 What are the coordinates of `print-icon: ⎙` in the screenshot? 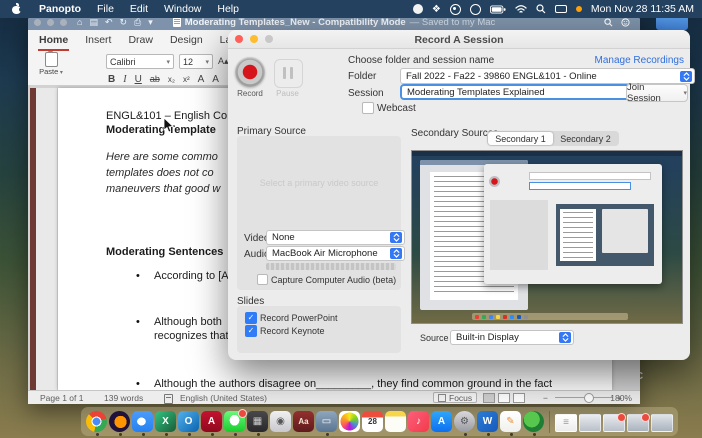 It's located at (137, 22).